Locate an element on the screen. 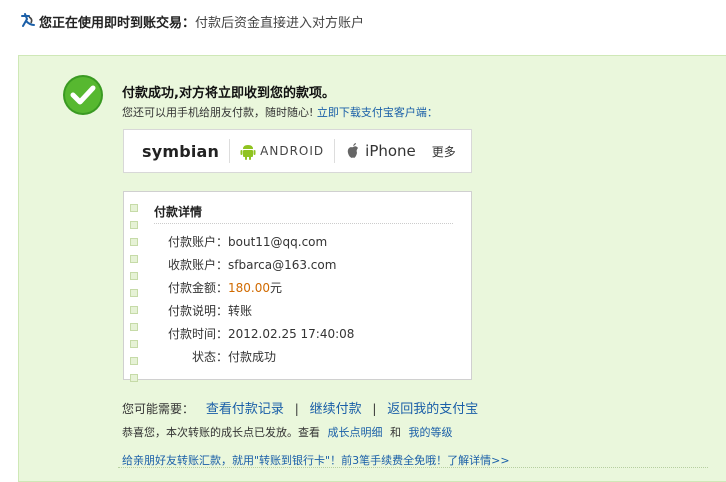  platform-bar: symbian ANDROID iPhone 更多 is located at coordinates (297, 151).